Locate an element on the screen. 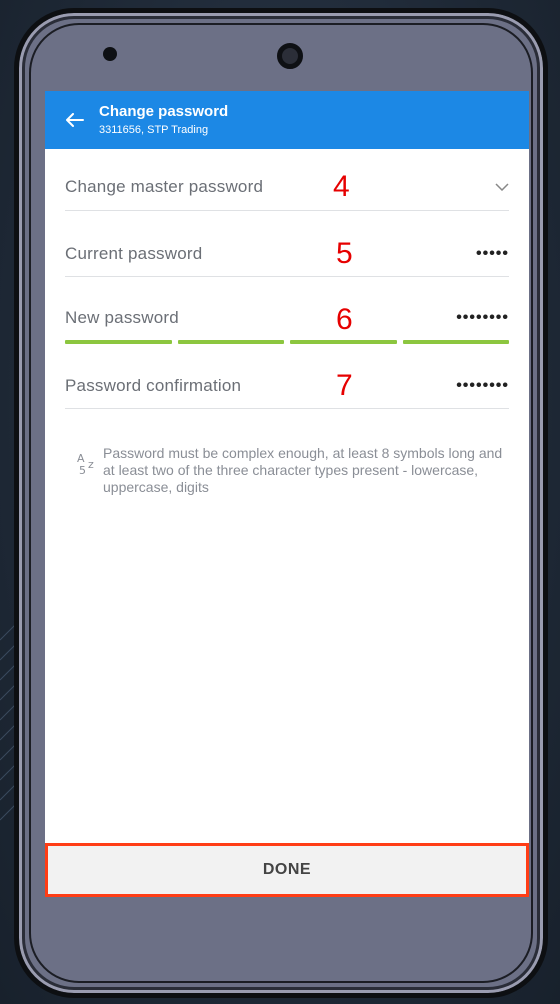  svg-text: z is located at coordinates (91, 464).